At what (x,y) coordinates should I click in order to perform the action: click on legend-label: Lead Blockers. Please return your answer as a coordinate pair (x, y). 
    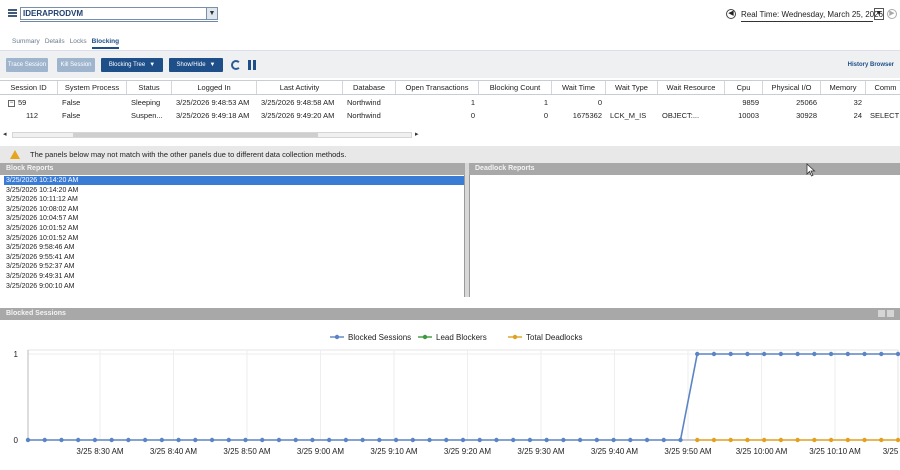
    Looking at the image, I should click on (461, 337).